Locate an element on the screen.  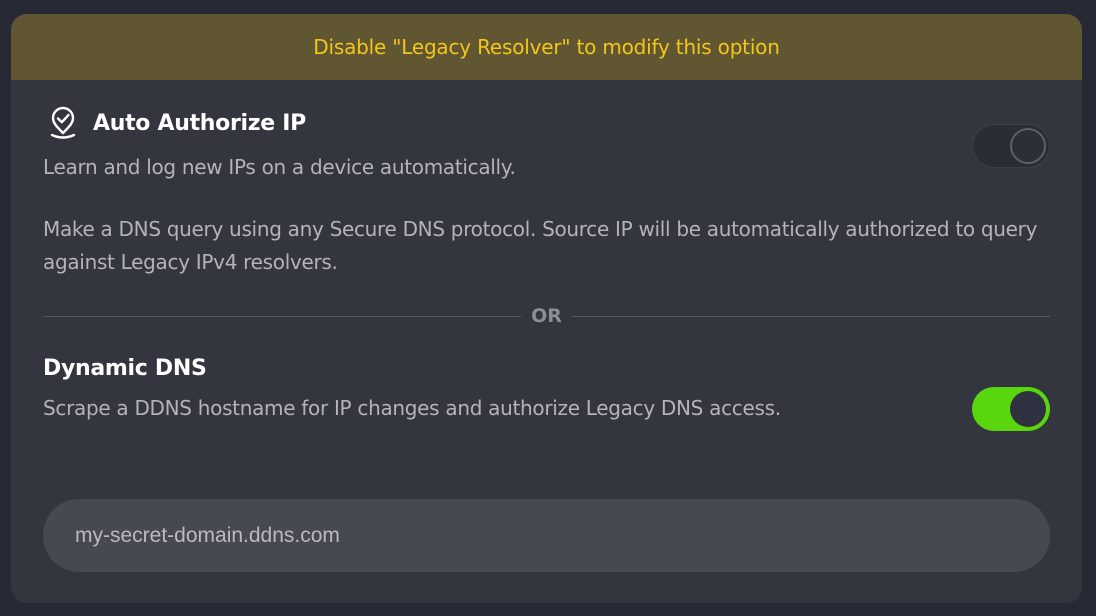
ddns-hostname-input is located at coordinates (546, 535).